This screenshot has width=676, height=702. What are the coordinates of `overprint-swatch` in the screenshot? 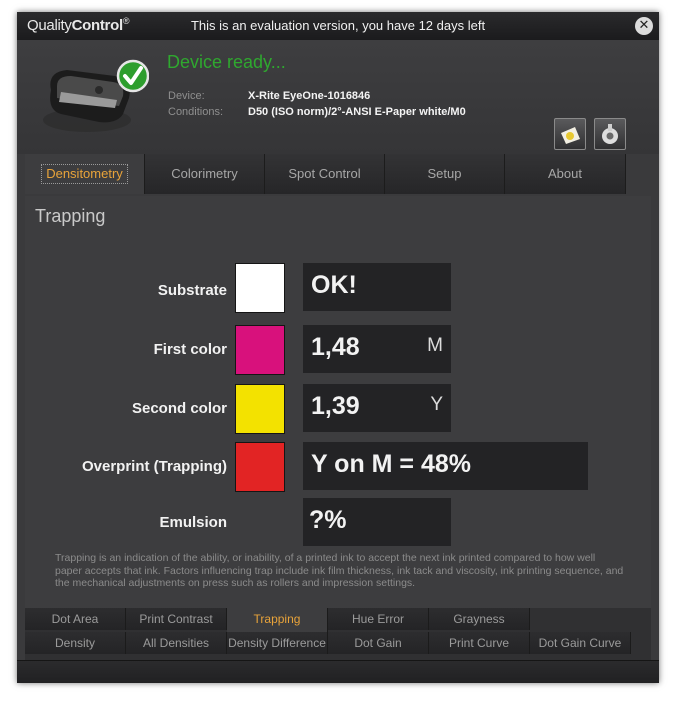 It's located at (260, 467).